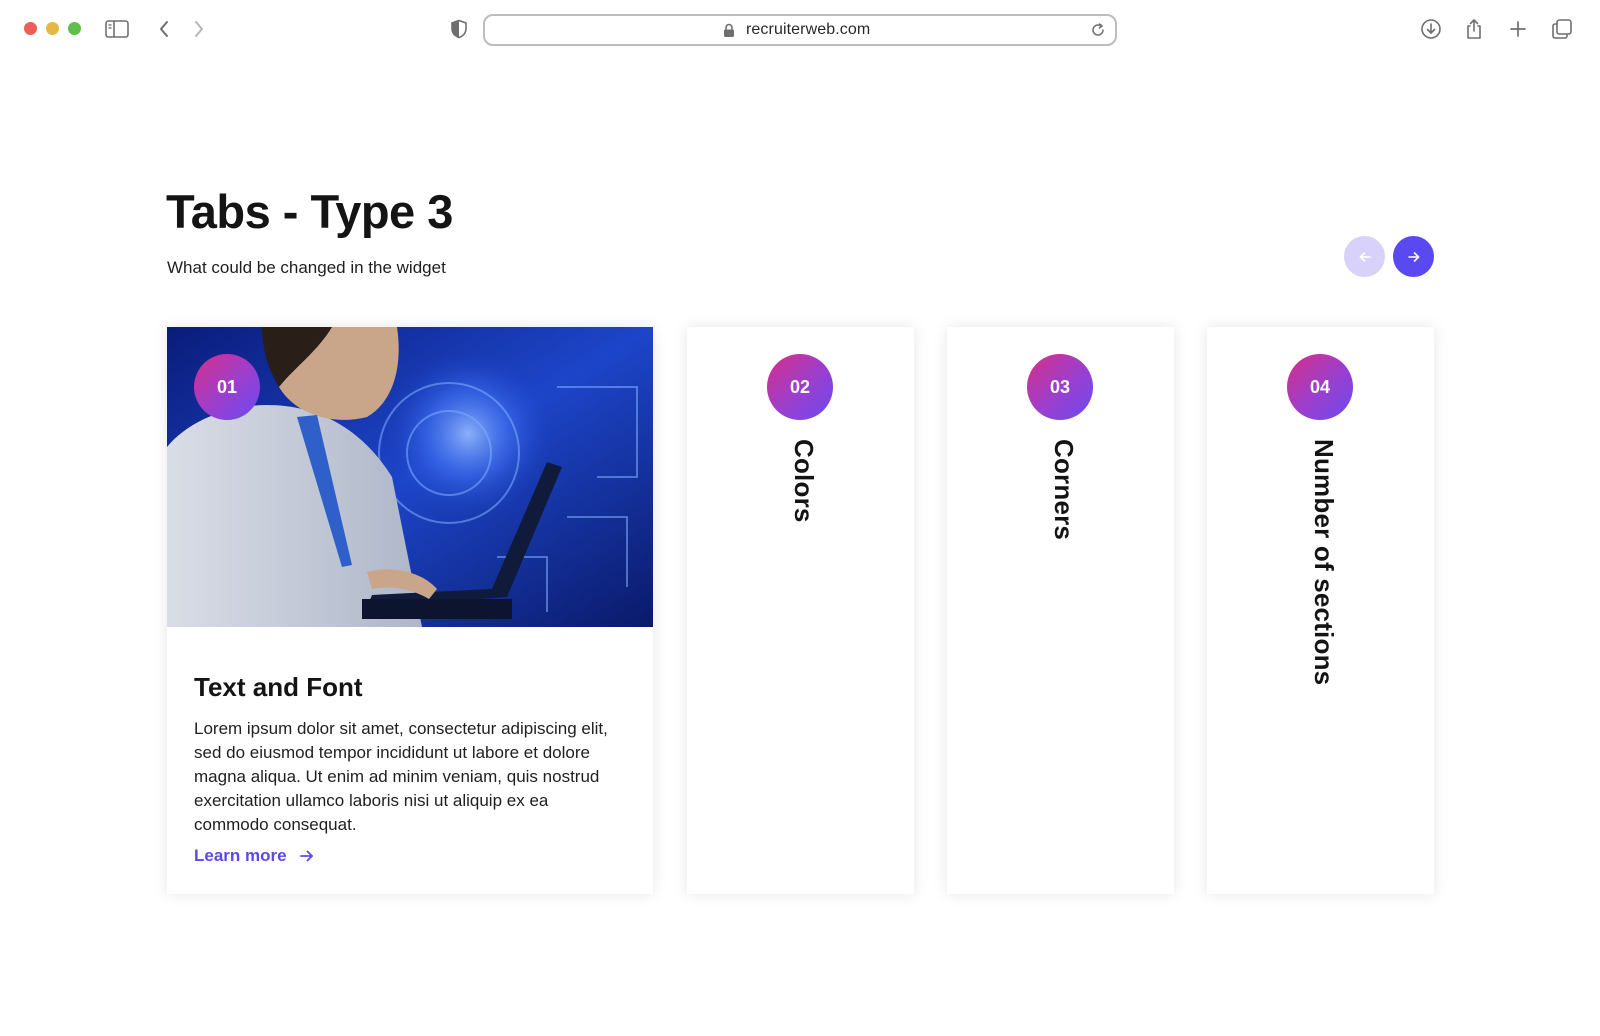 This screenshot has width=1600, height=1036. What do you see at coordinates (800, 387) in the screenshot?
I see `tab-number-badge: 02` at bounding box center [800, 387].